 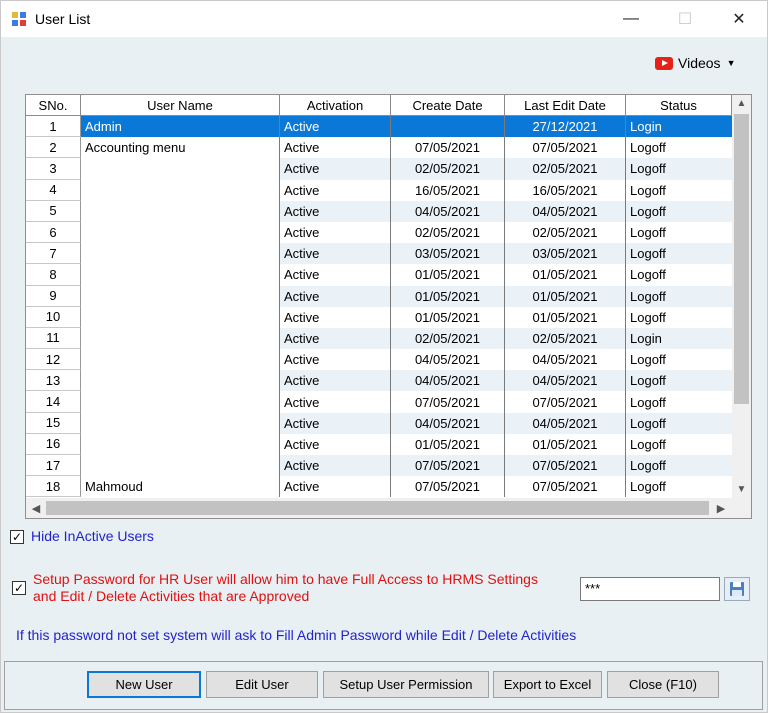 I want to click on table-row: 3 Active 02/05/2021 02/05/2021 Logoff, so click(x=379, y=169).